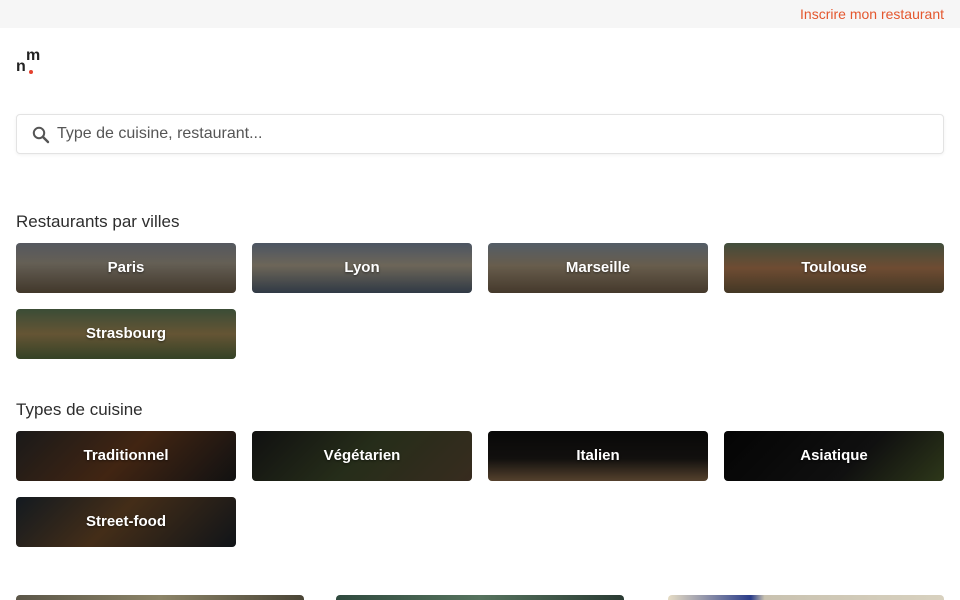 This screenshot has width=960, height=600. I want to click on city-tile-lyon: Lyon, so click(362, 268).